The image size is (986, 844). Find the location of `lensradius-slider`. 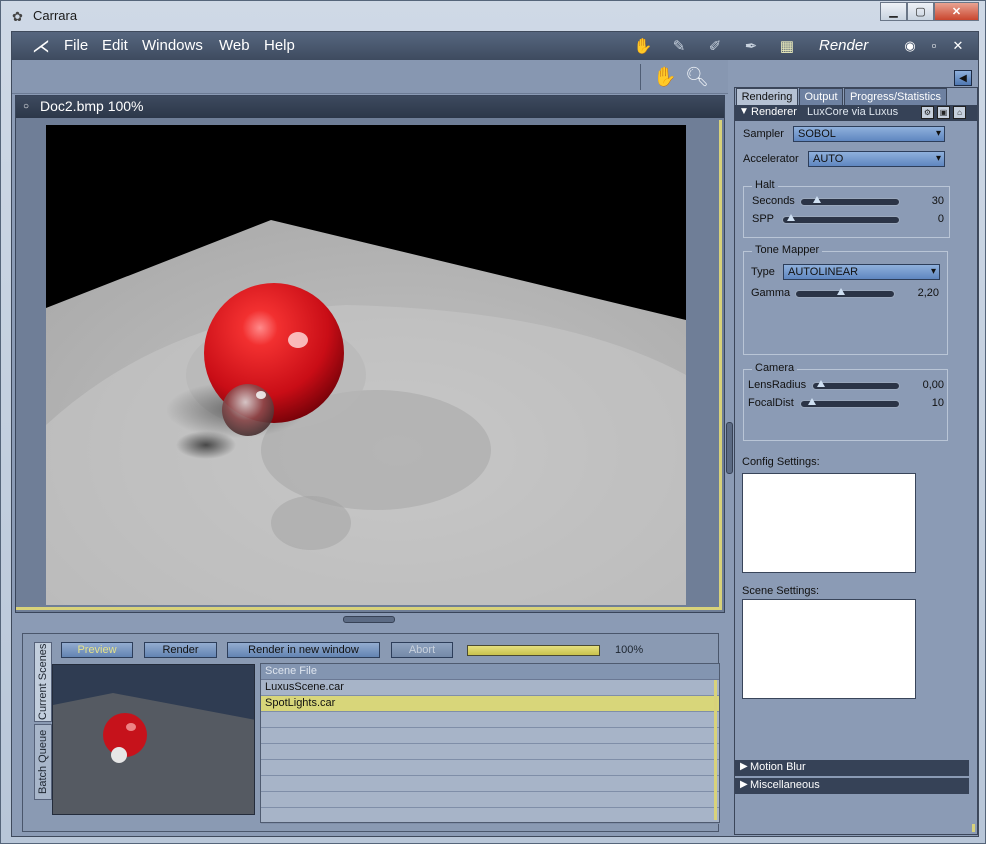

lensradius-slider is located at coordinates (856, 385).